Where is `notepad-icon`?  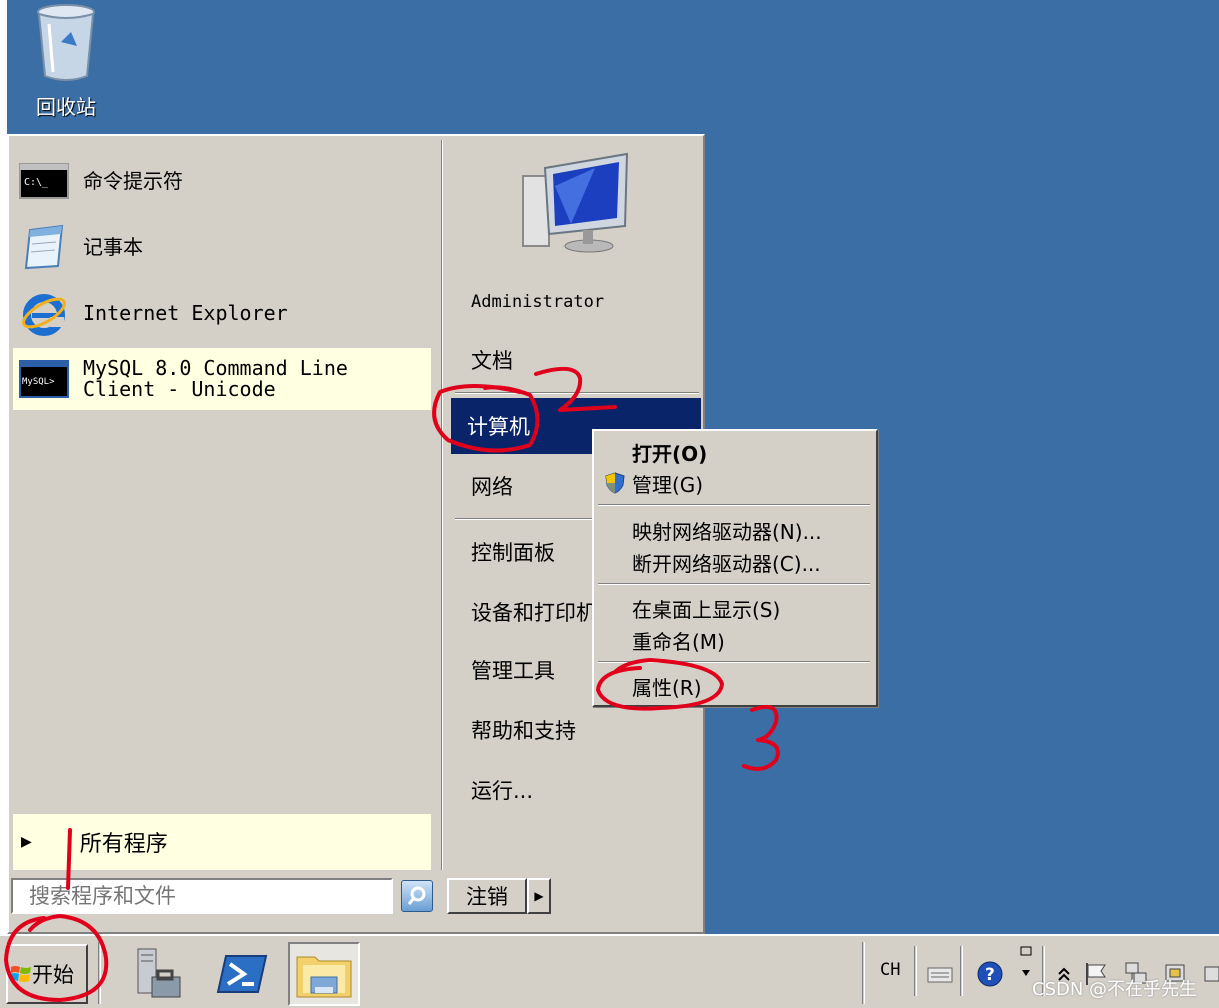
notepad-icon is located at coordinates (44, 247).